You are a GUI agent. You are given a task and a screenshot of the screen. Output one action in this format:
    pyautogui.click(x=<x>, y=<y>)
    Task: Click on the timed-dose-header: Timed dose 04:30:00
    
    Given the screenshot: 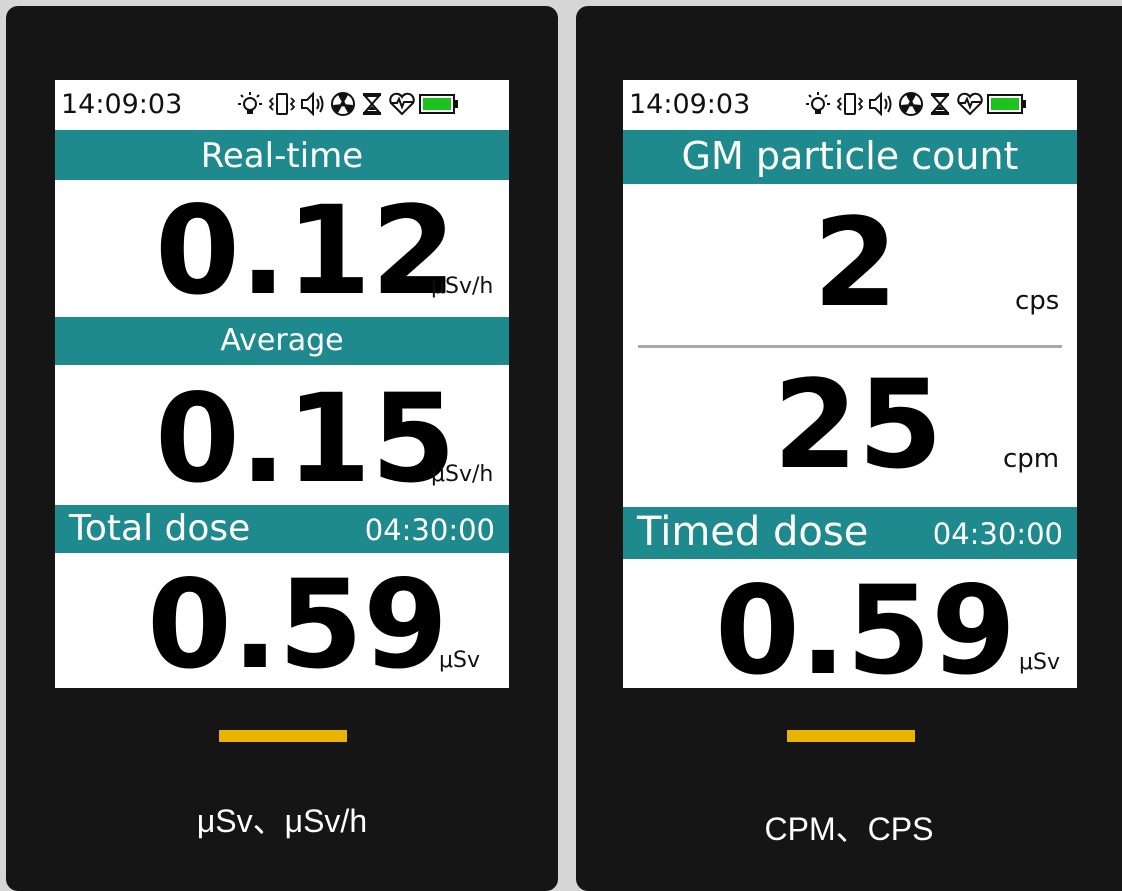 What is the action you would take?
    pyautogui.click(x=850, y=533)
    